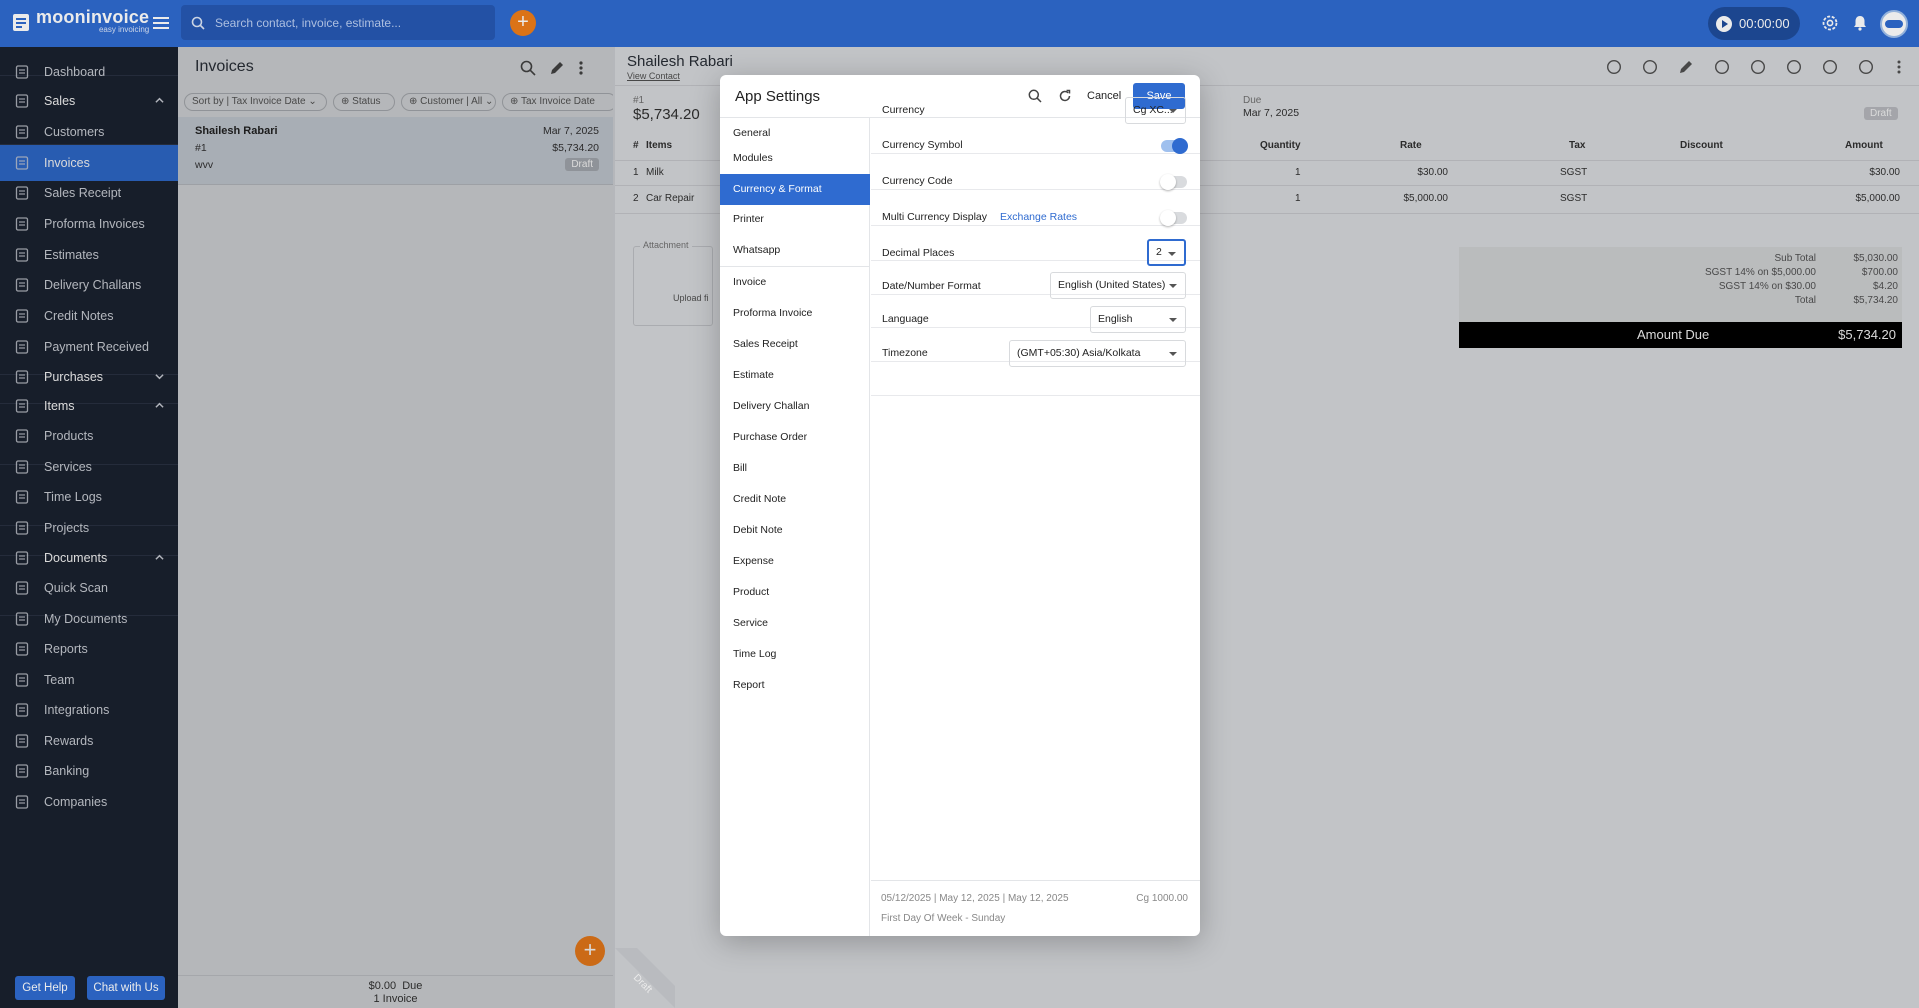 This screenshot has height=1008, width=1919. What do you see at coordinates (1118, 285) in the screenshot?
I see `date-format-select: English (United States)` at bounding box center [1118, 285].